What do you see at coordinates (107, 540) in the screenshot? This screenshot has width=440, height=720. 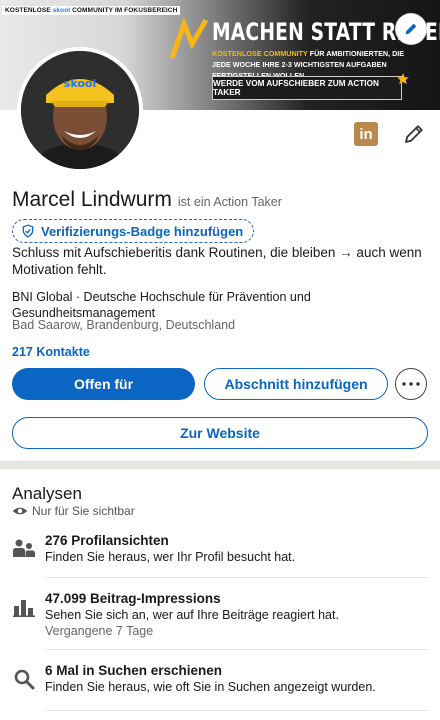 I see `metric-title: 276 Profilansichten` at bounding box center [107, 540].